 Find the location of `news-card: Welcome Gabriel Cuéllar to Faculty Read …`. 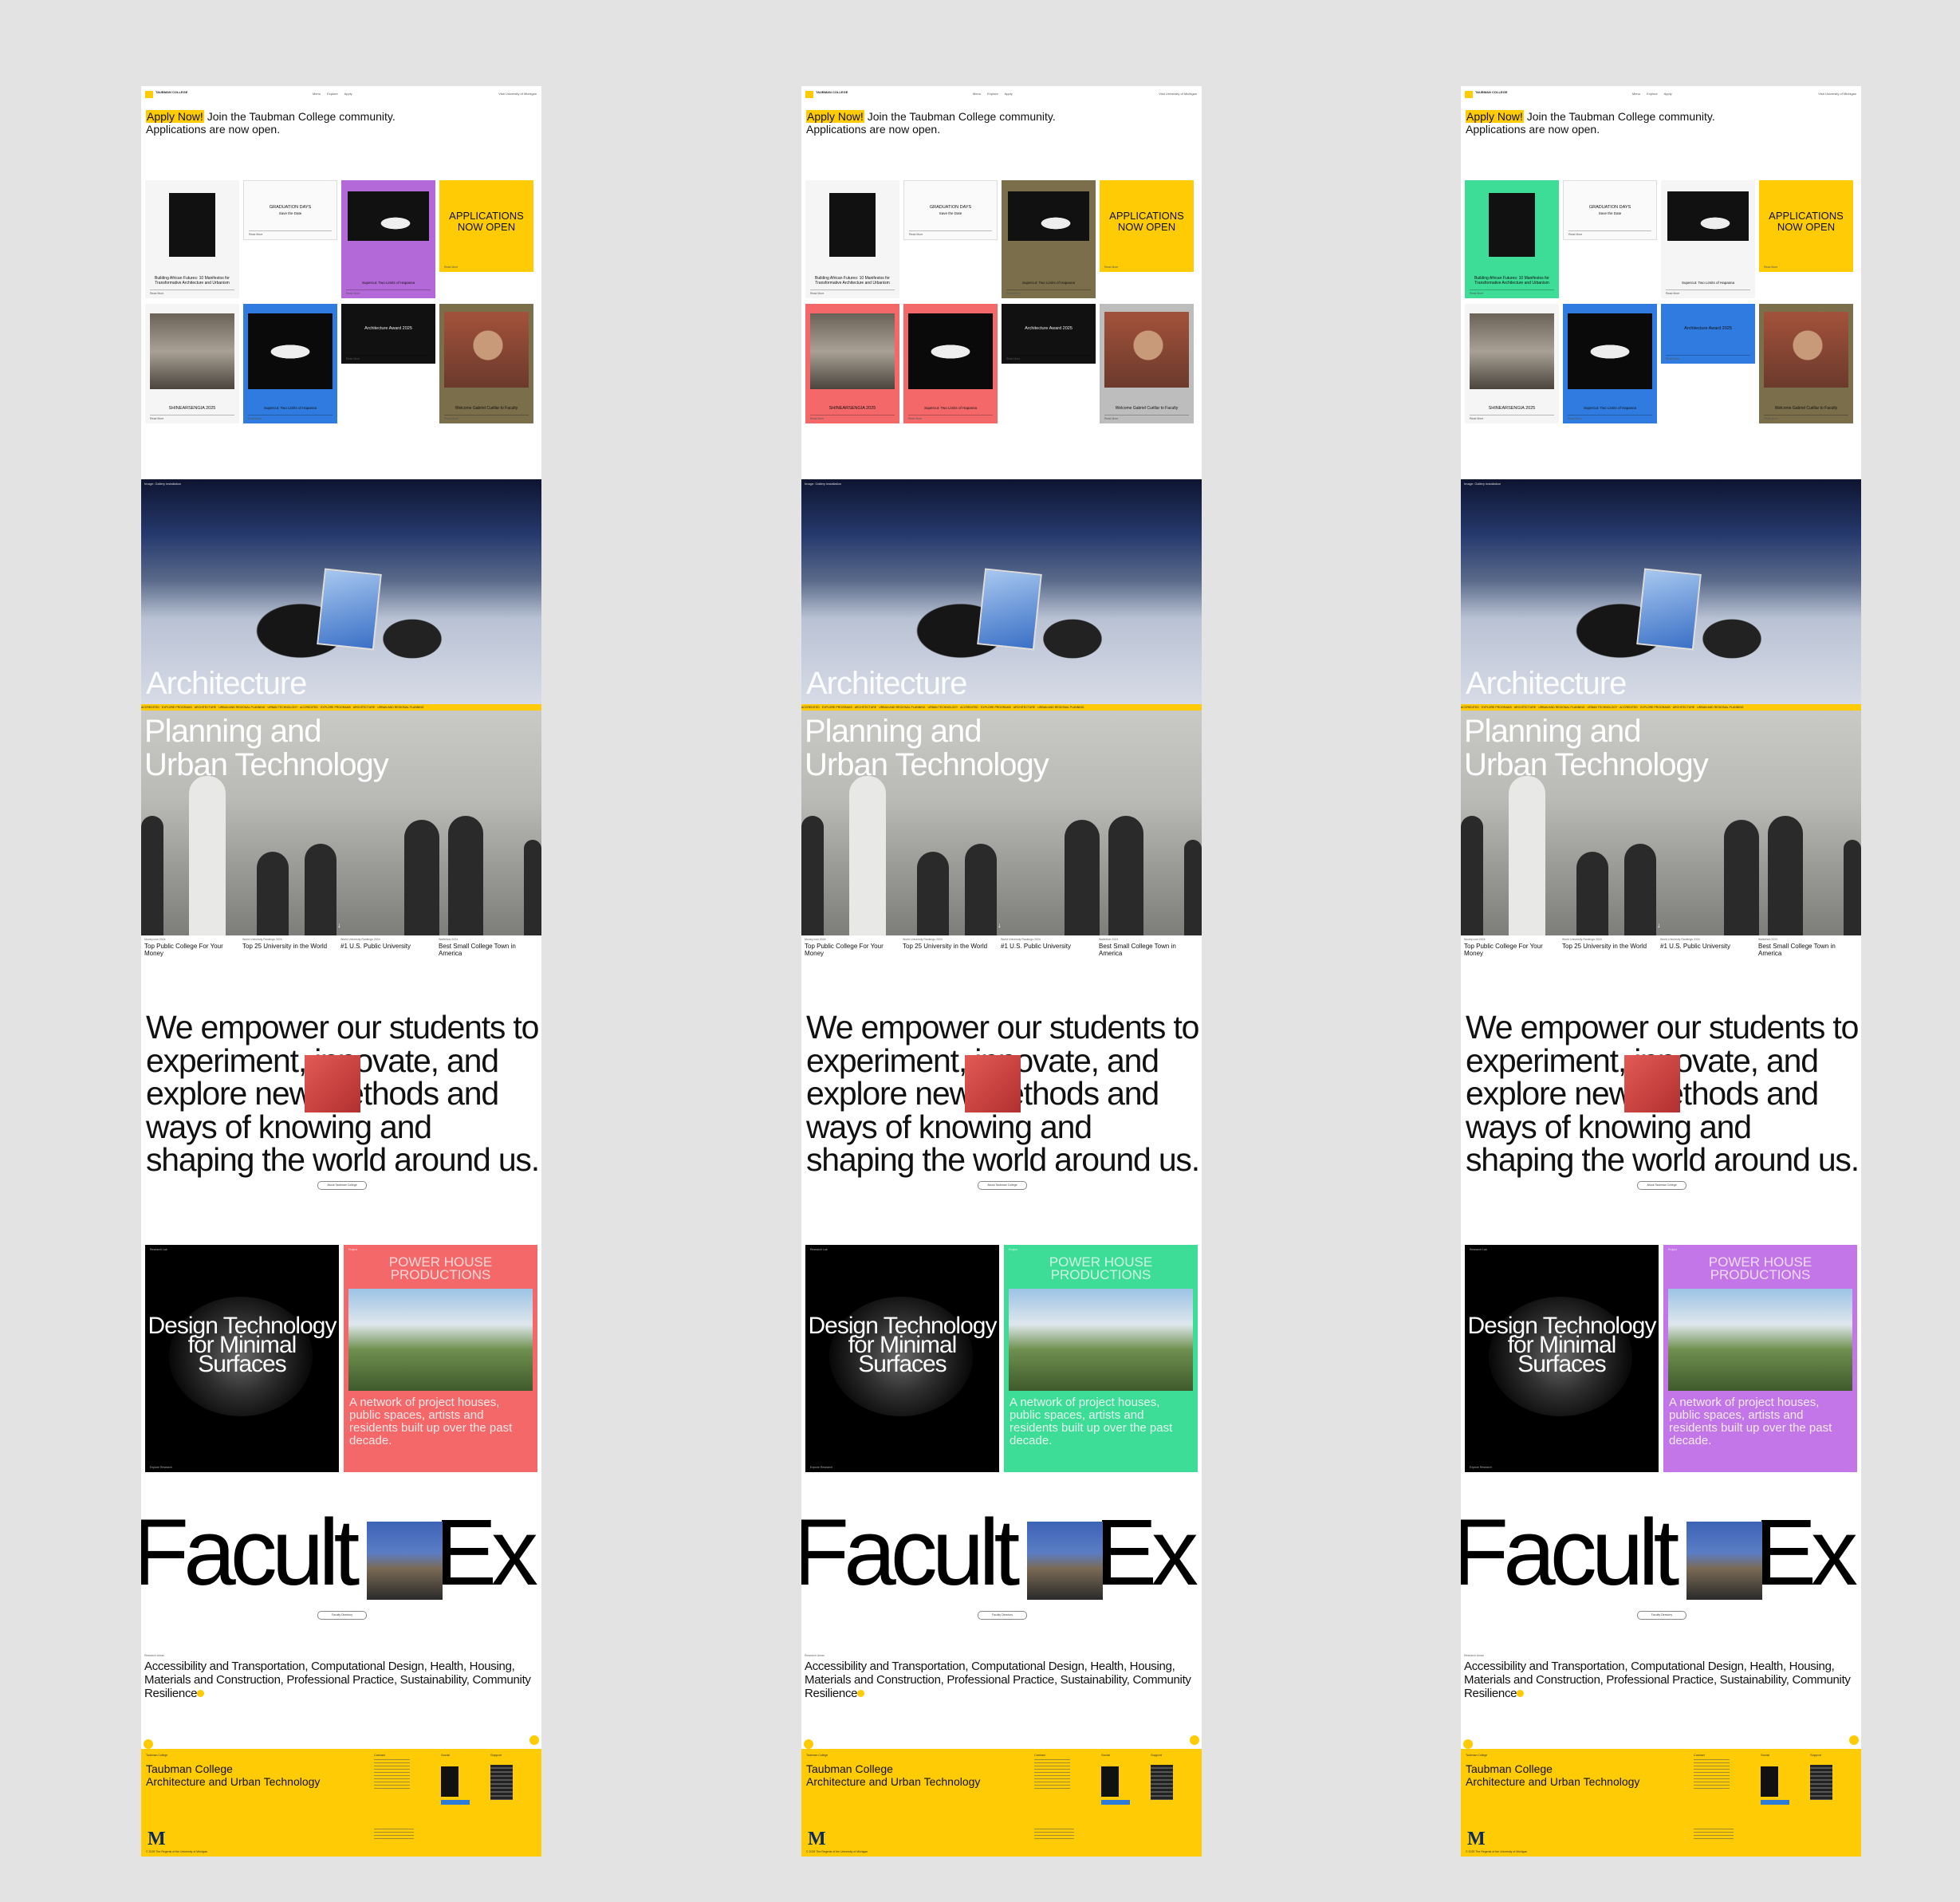

news-card: Welcome Gabriel Cuéllar to Faculty Read … is located at coordinates (1806, 363).